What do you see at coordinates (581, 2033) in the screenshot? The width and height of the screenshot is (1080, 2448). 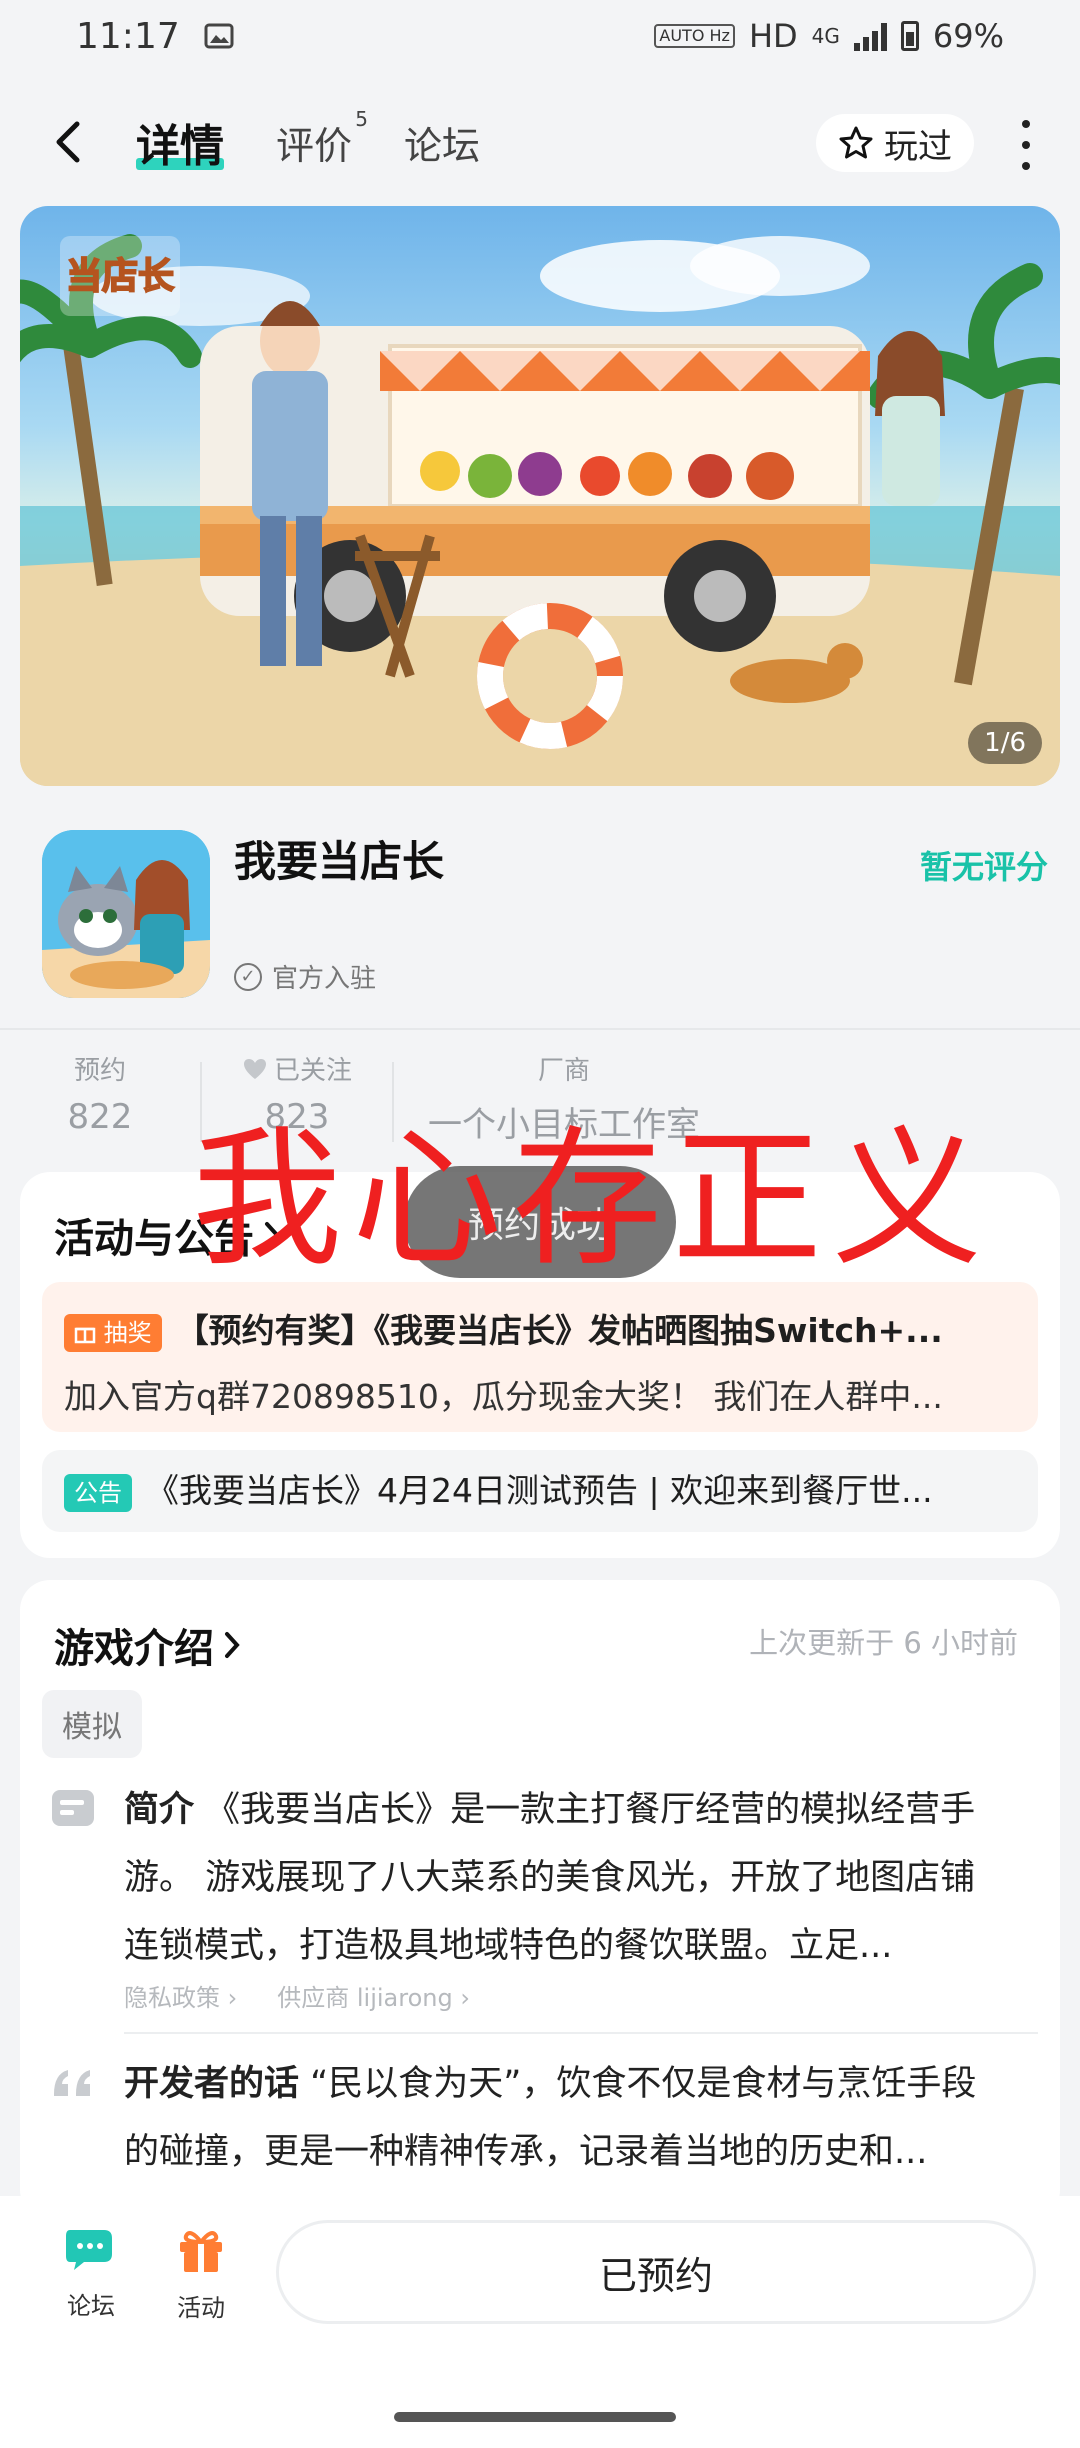 I see `intro-divider` at bounding box center [581, 2033].